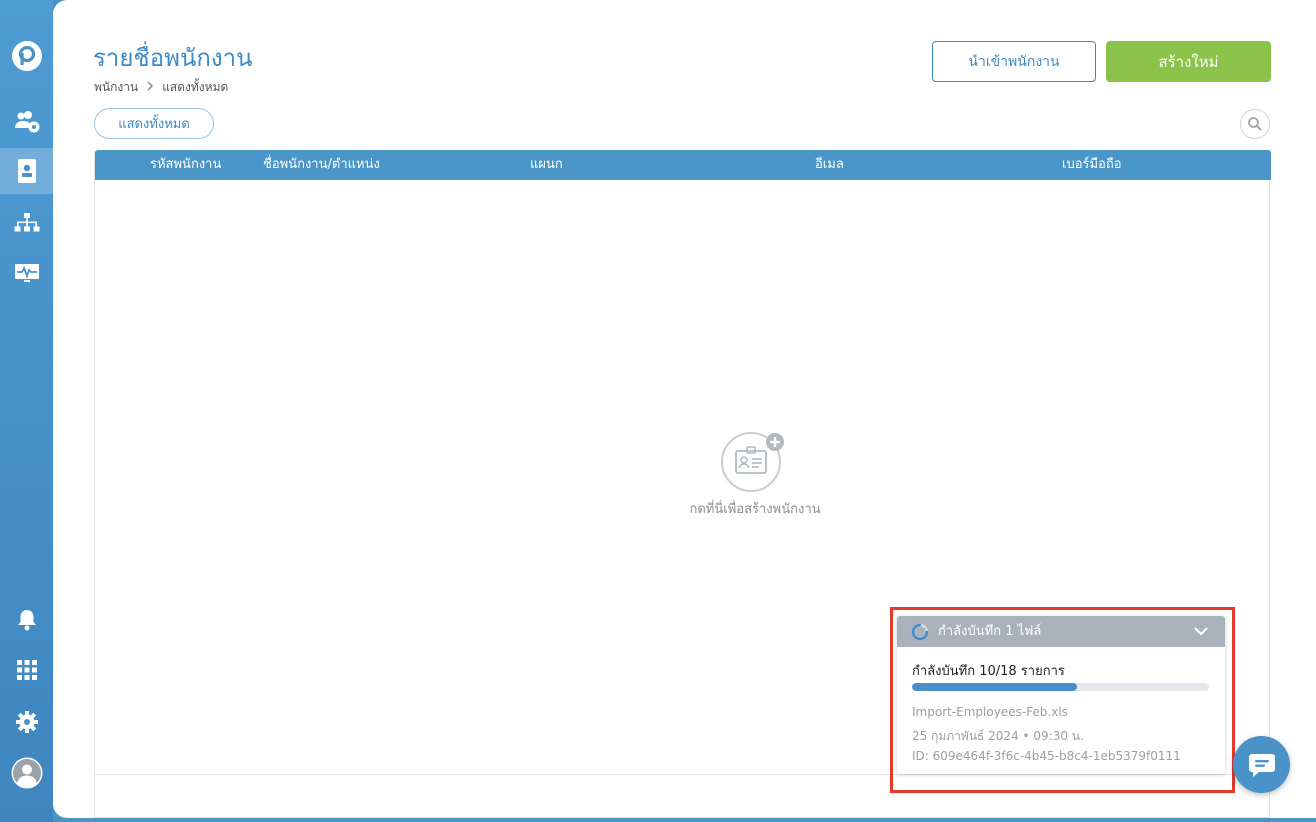  I want to click on upload-id: ID: 609e464f-3f6c-4b45-b8c4-1eb5379f0111, so click(1046, 756).